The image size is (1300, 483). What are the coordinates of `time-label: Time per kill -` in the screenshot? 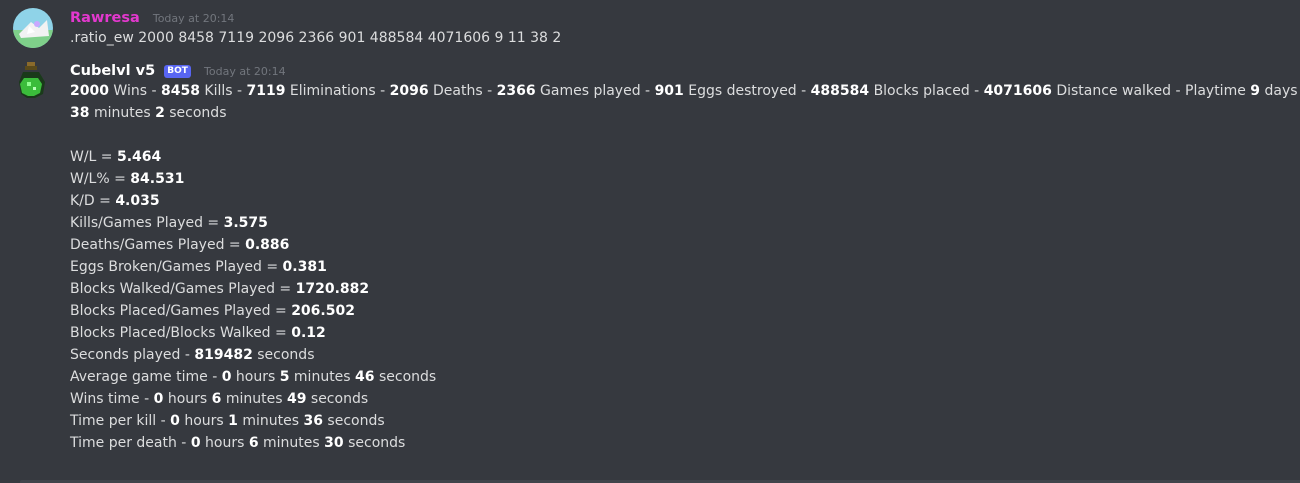 It's located at (120, 421).